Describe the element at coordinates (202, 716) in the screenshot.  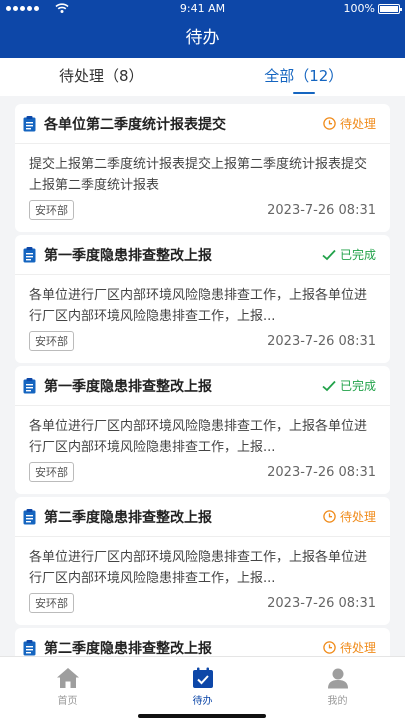
I see `home-indicator` at that location.